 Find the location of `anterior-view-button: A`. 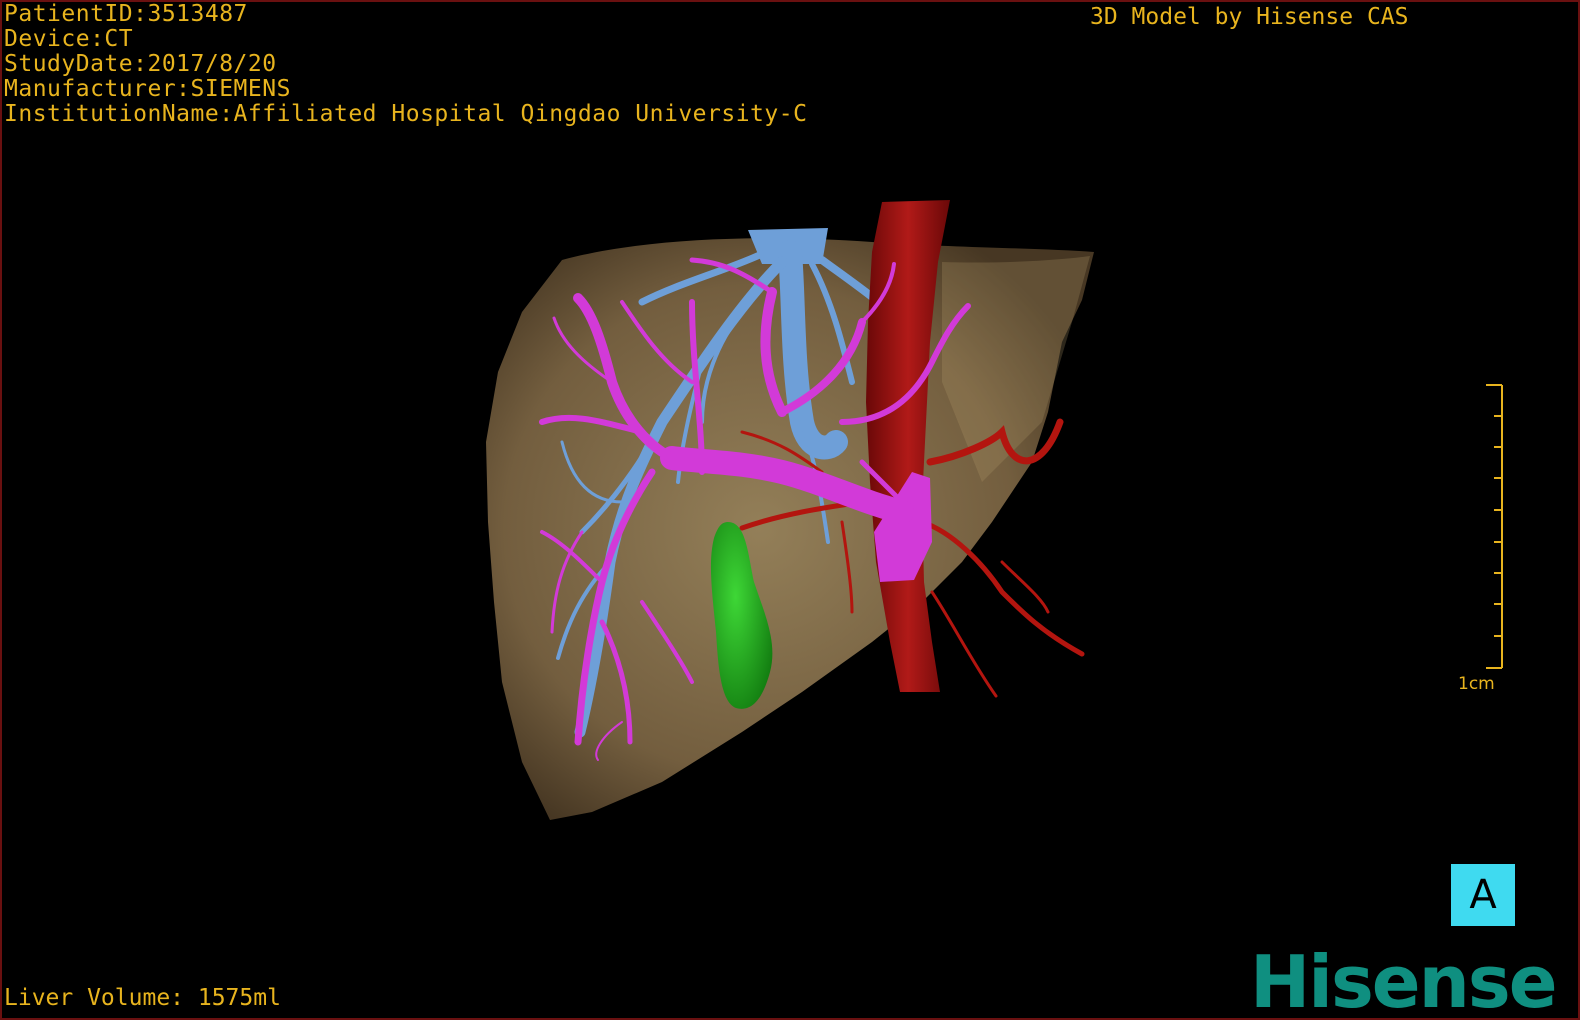

anterior-view-button: A is located at coordinates (1483, 895).